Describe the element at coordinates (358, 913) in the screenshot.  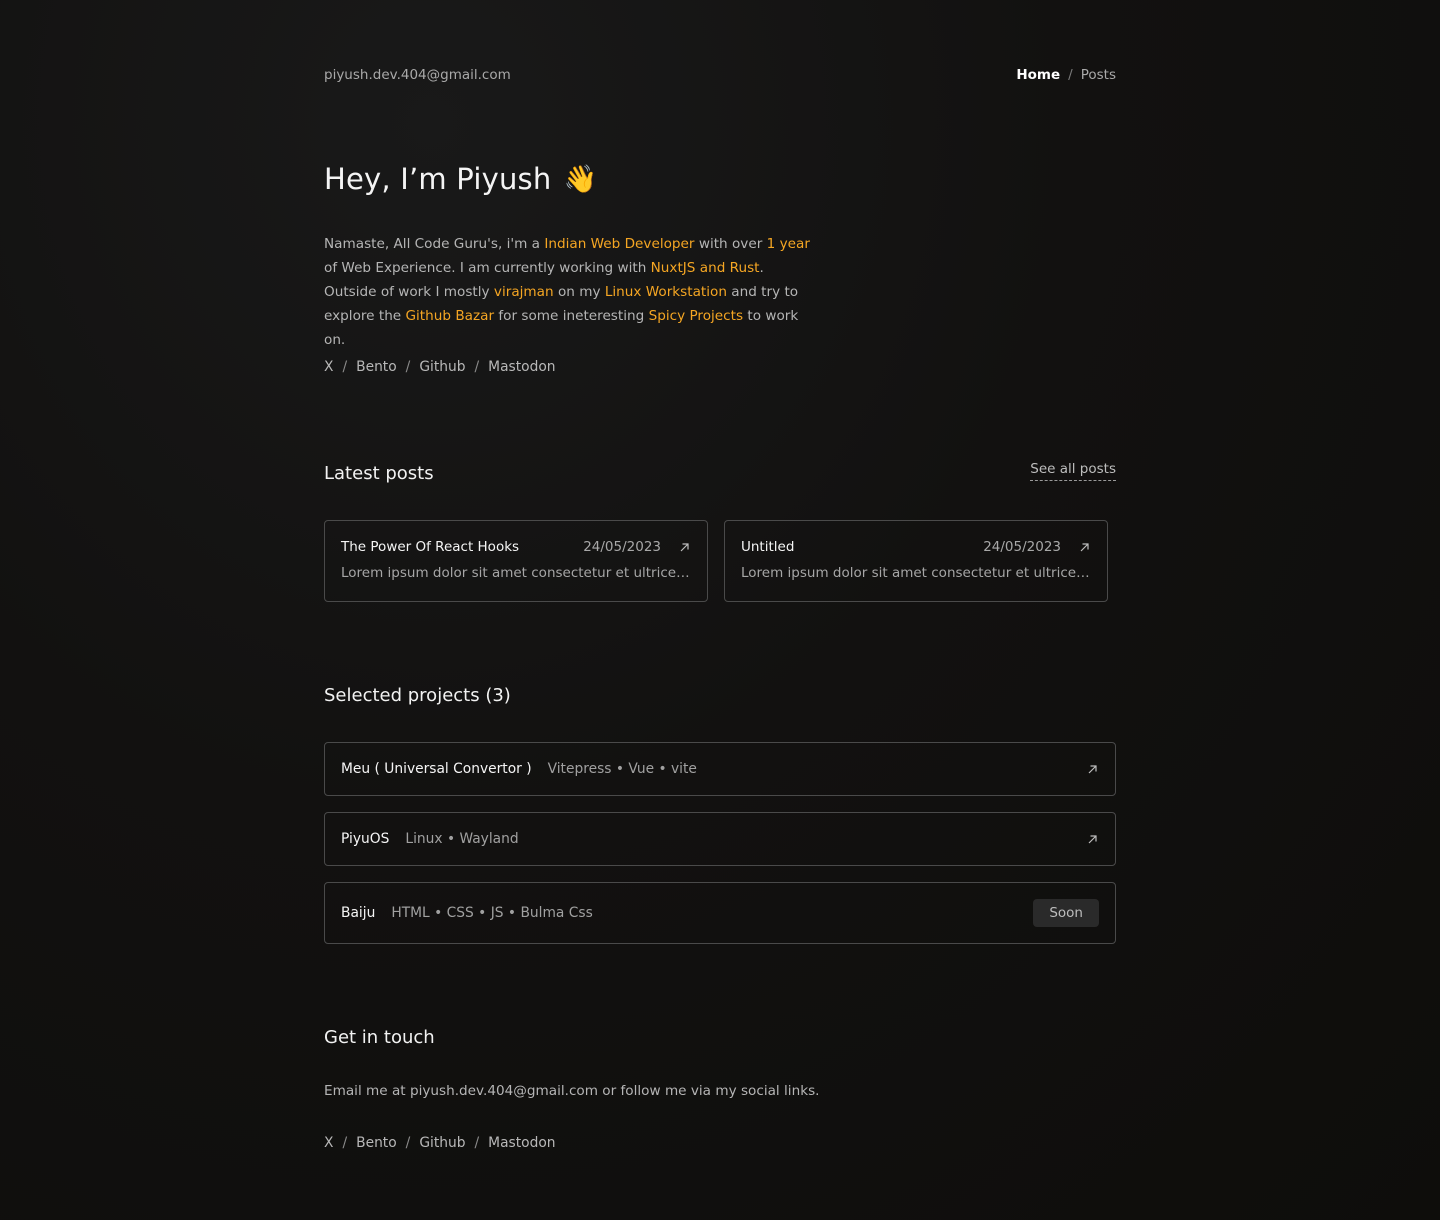
I see `project-name: Baiju` at that location.